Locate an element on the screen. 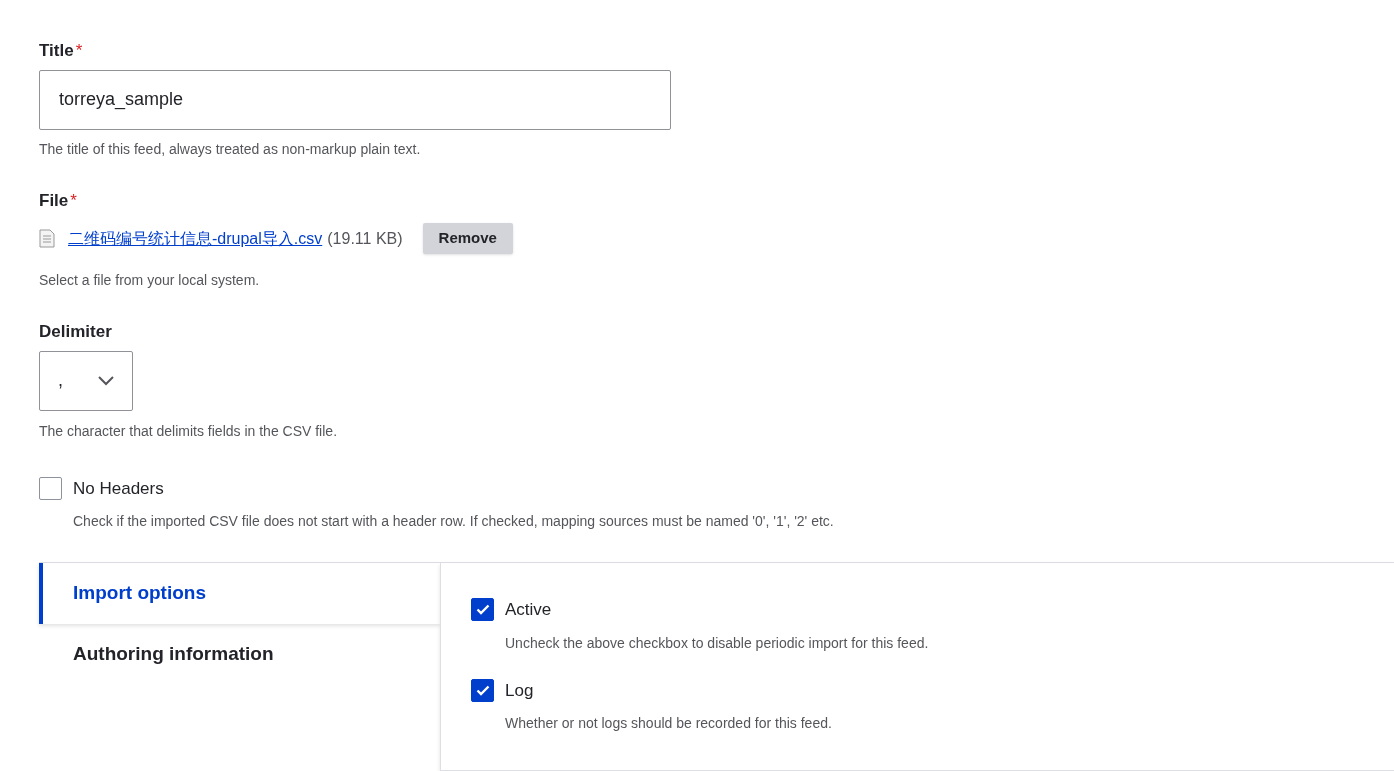 The width and height of the screenshot is (1394, 771). field-description: Check if the imported CSV file does not start with a header row. If checked, mapping sources must be named '0', '1', '2' etc. is located at coordinates (454, 521).